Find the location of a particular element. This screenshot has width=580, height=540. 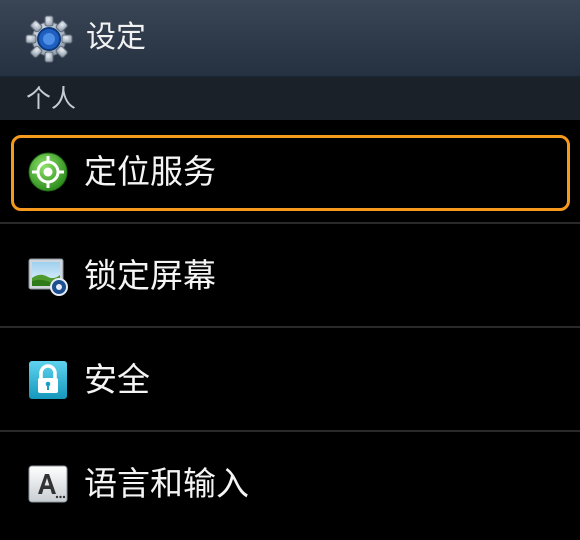

settings-item-label: 锁定屏幕 is located at coordinates (150, 275).